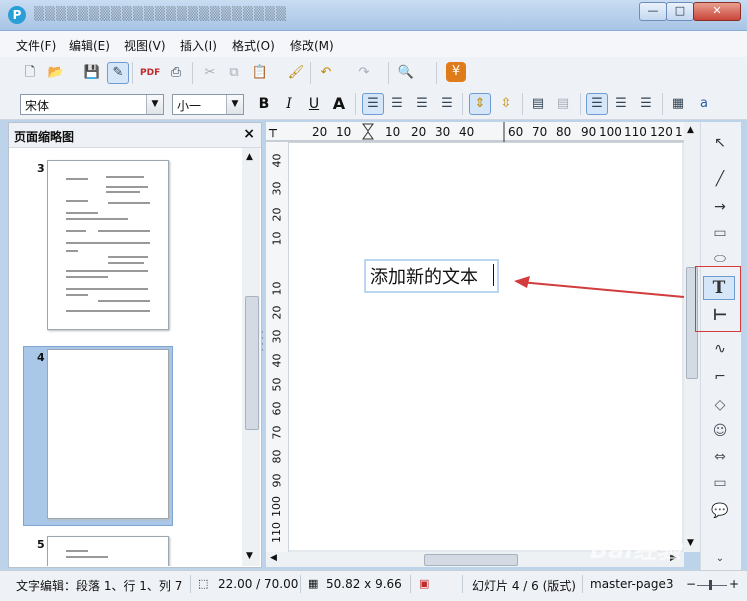 The image size is (747, 601). Describe the element at coordinates (720, 483) in the screenshot. I see `flowchart-icon: ▭` at that location.